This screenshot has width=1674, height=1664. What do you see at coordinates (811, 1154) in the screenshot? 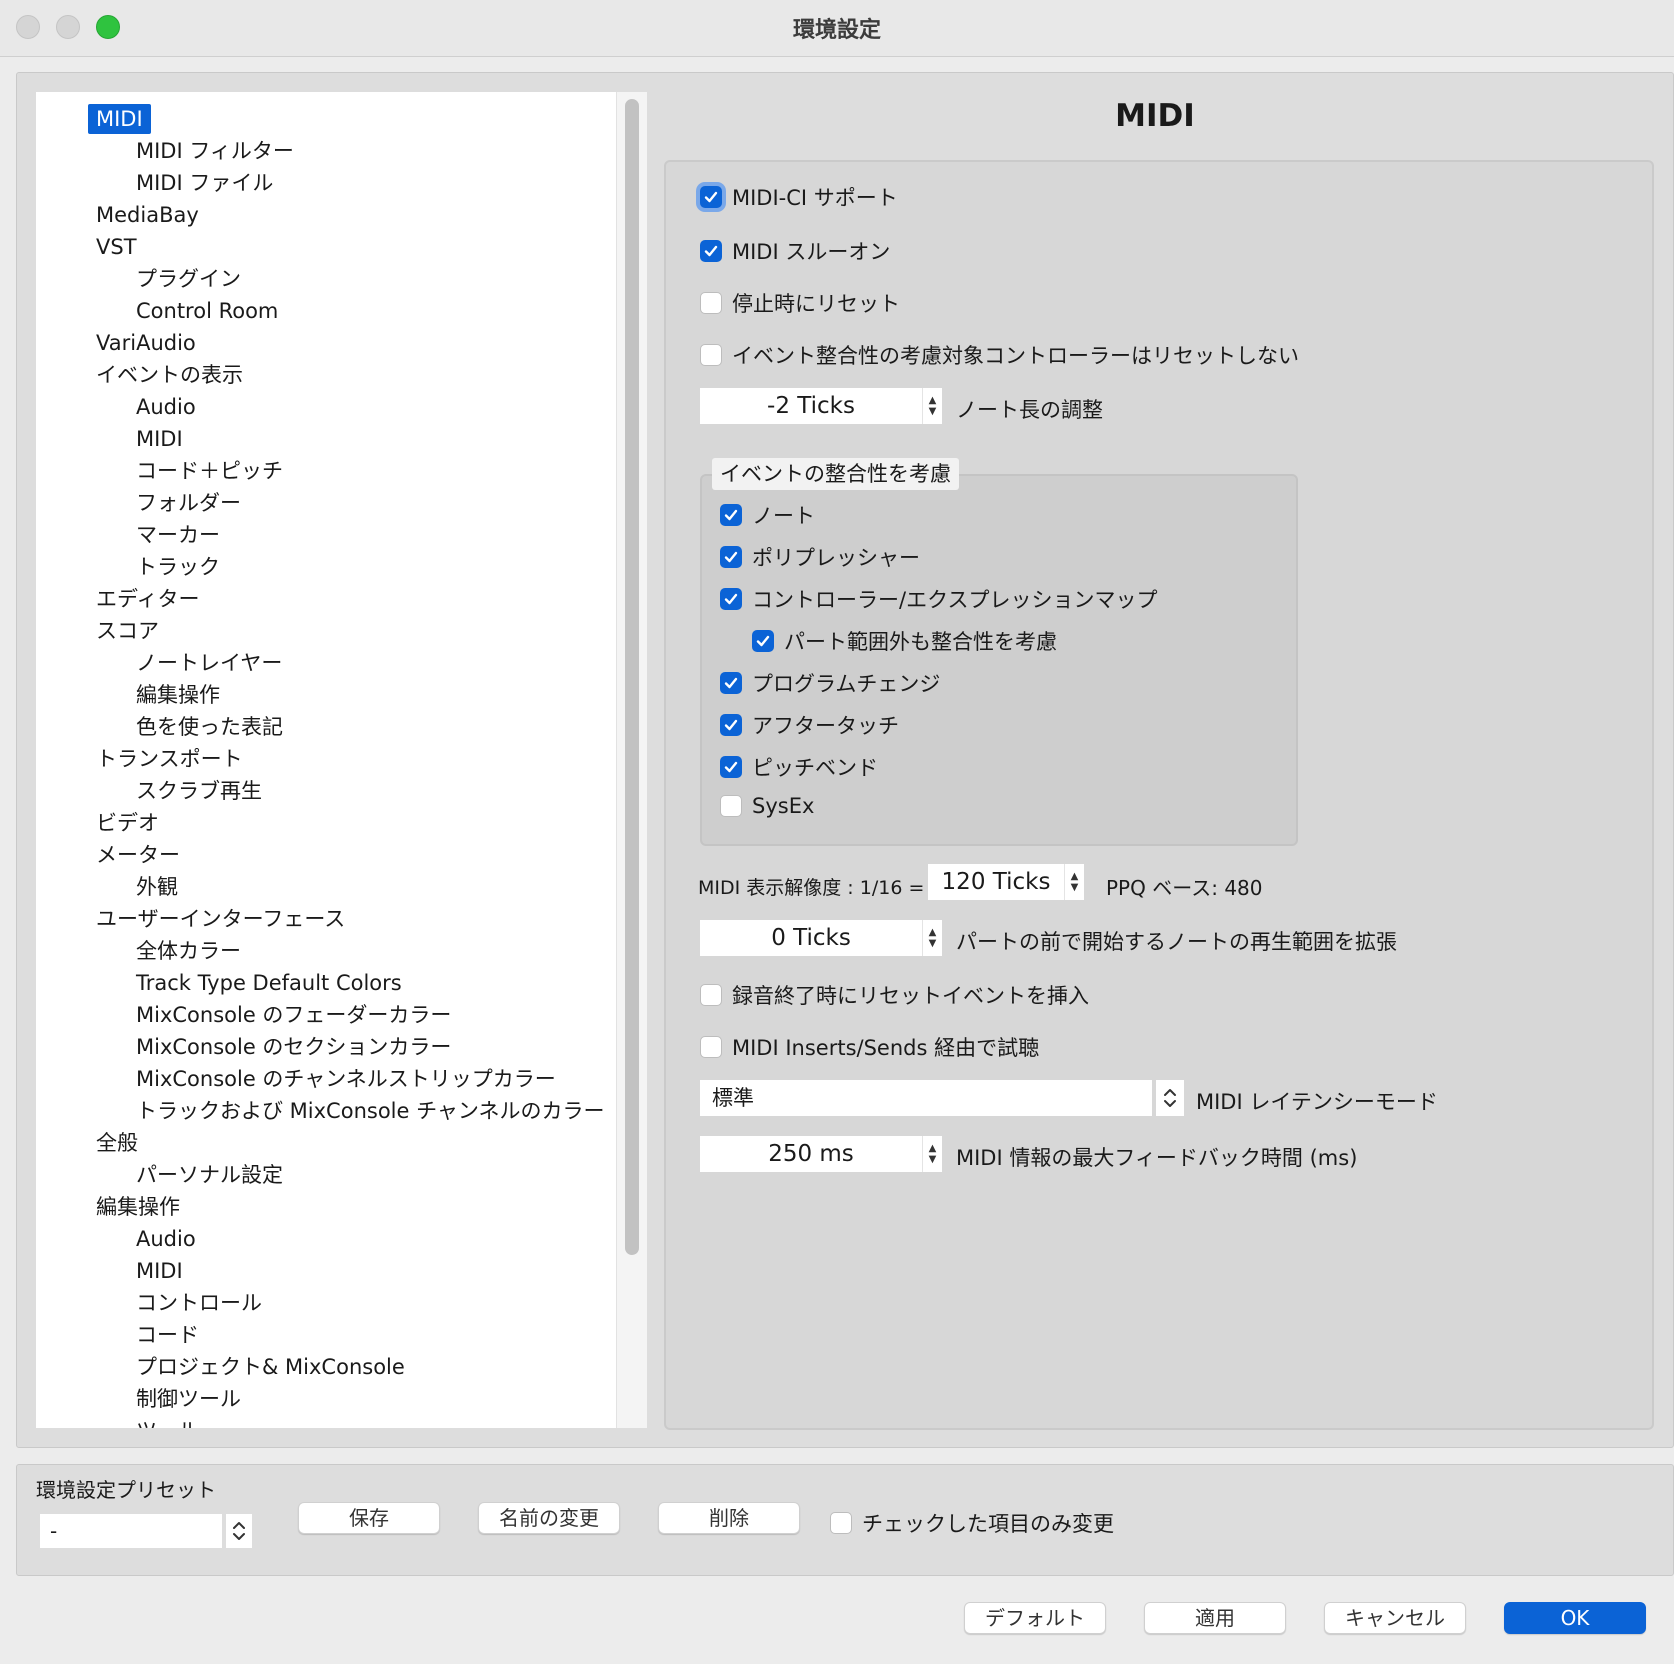
I see `max-feedback-field: 250 ms` at bounding box center [811, 1154].